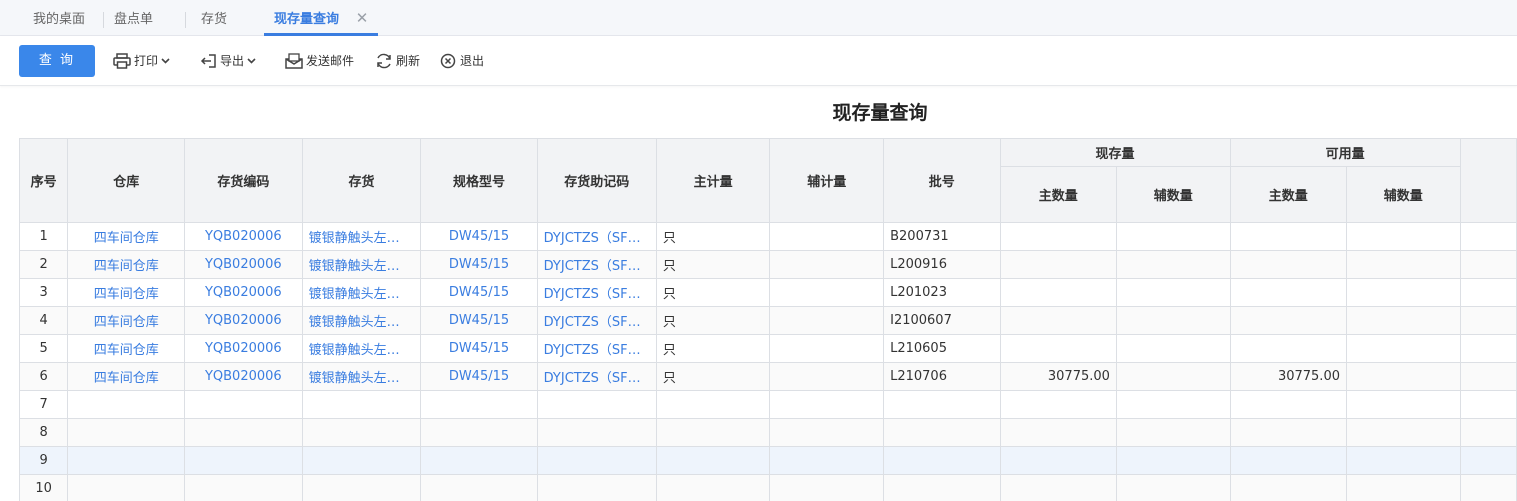 The width and height of the screenshot is (1517, 501). Describe the element at coordinates (942, 264) in the screenshot. I see `cell-batch: L200916` at that location.